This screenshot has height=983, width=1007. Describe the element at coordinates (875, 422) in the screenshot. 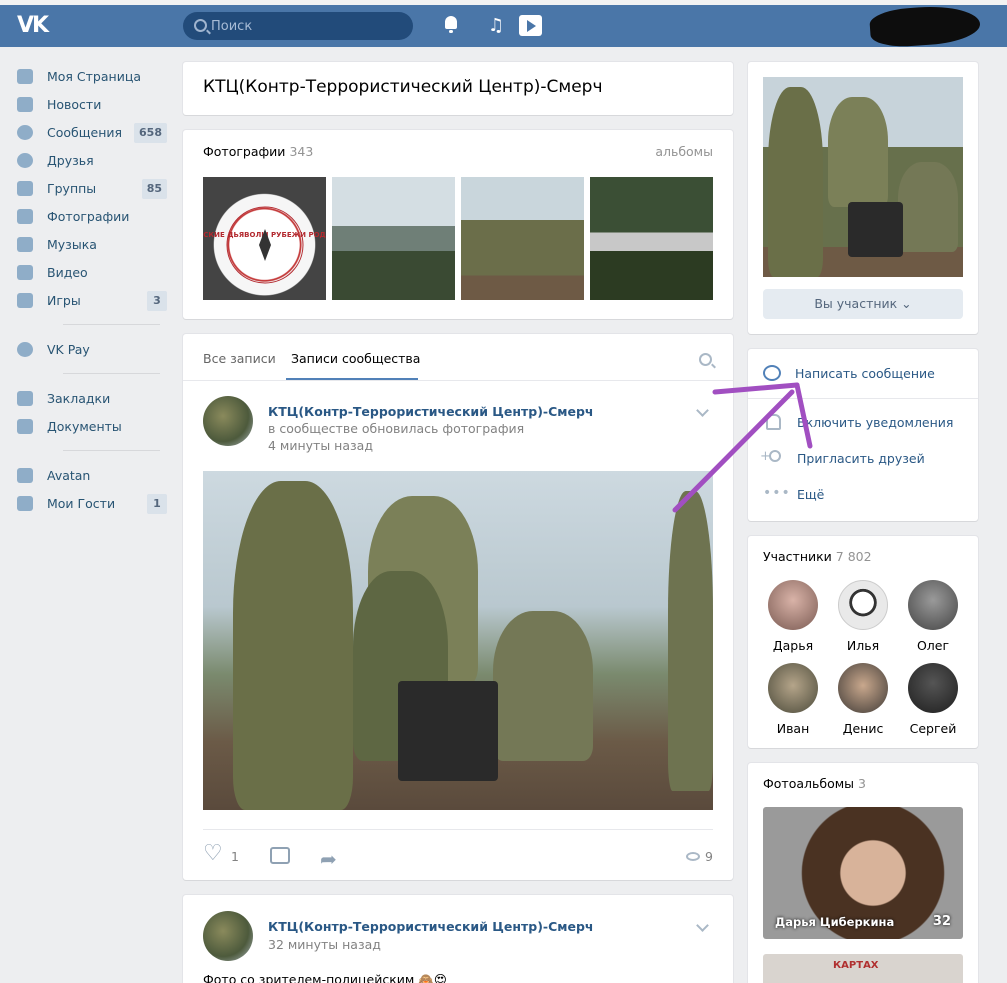

I see `action-label: Включить уведомления` at that location.